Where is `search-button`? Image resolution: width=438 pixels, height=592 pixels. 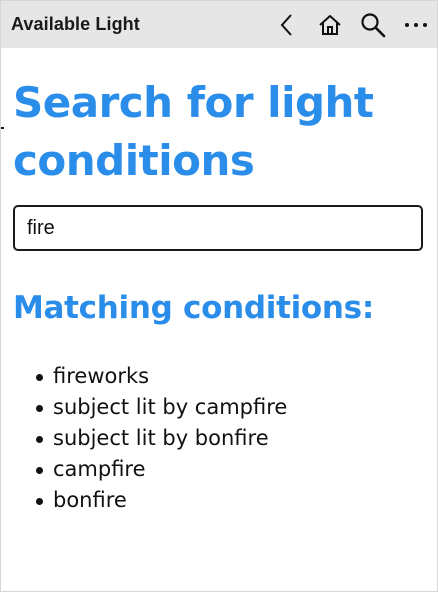 search-button is located at coordinates (372, 24).